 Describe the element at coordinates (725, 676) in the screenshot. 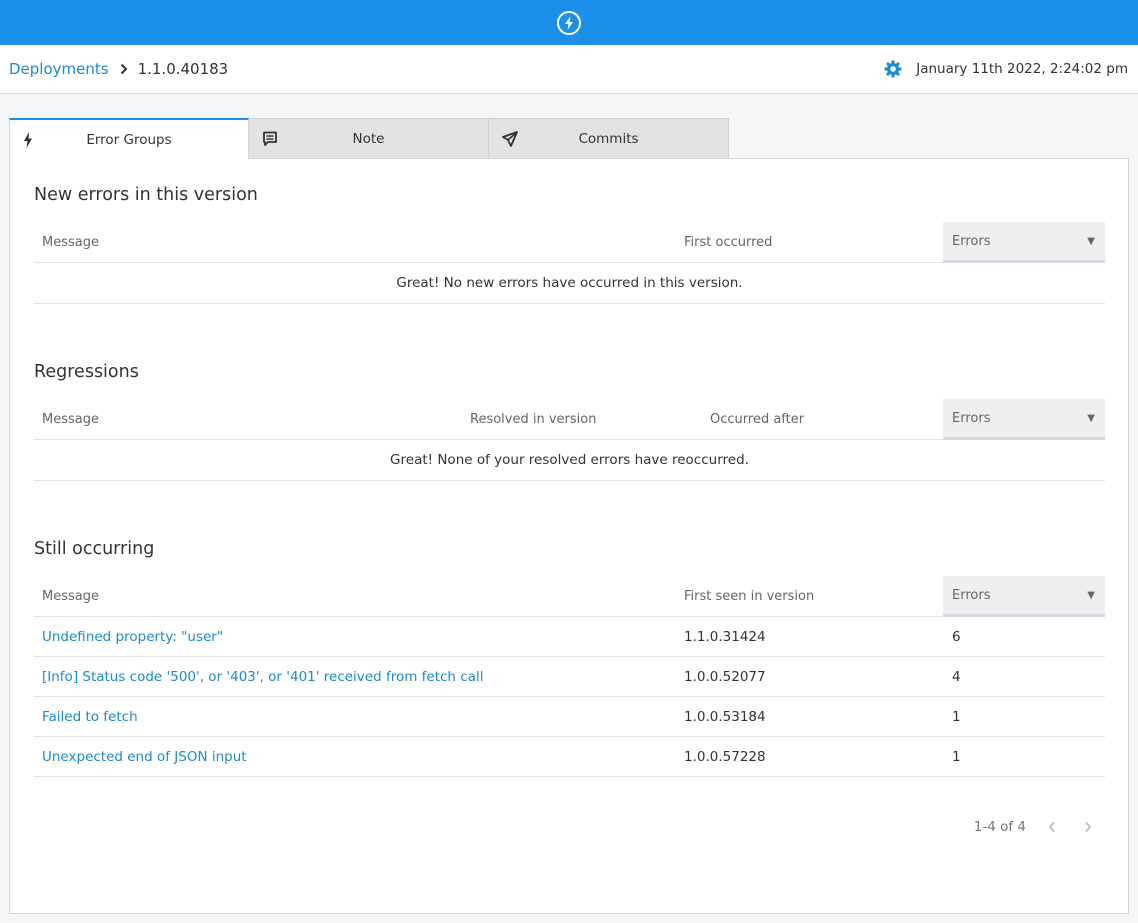

I see `first-seen-version: 1.0.0.52077` at that location.